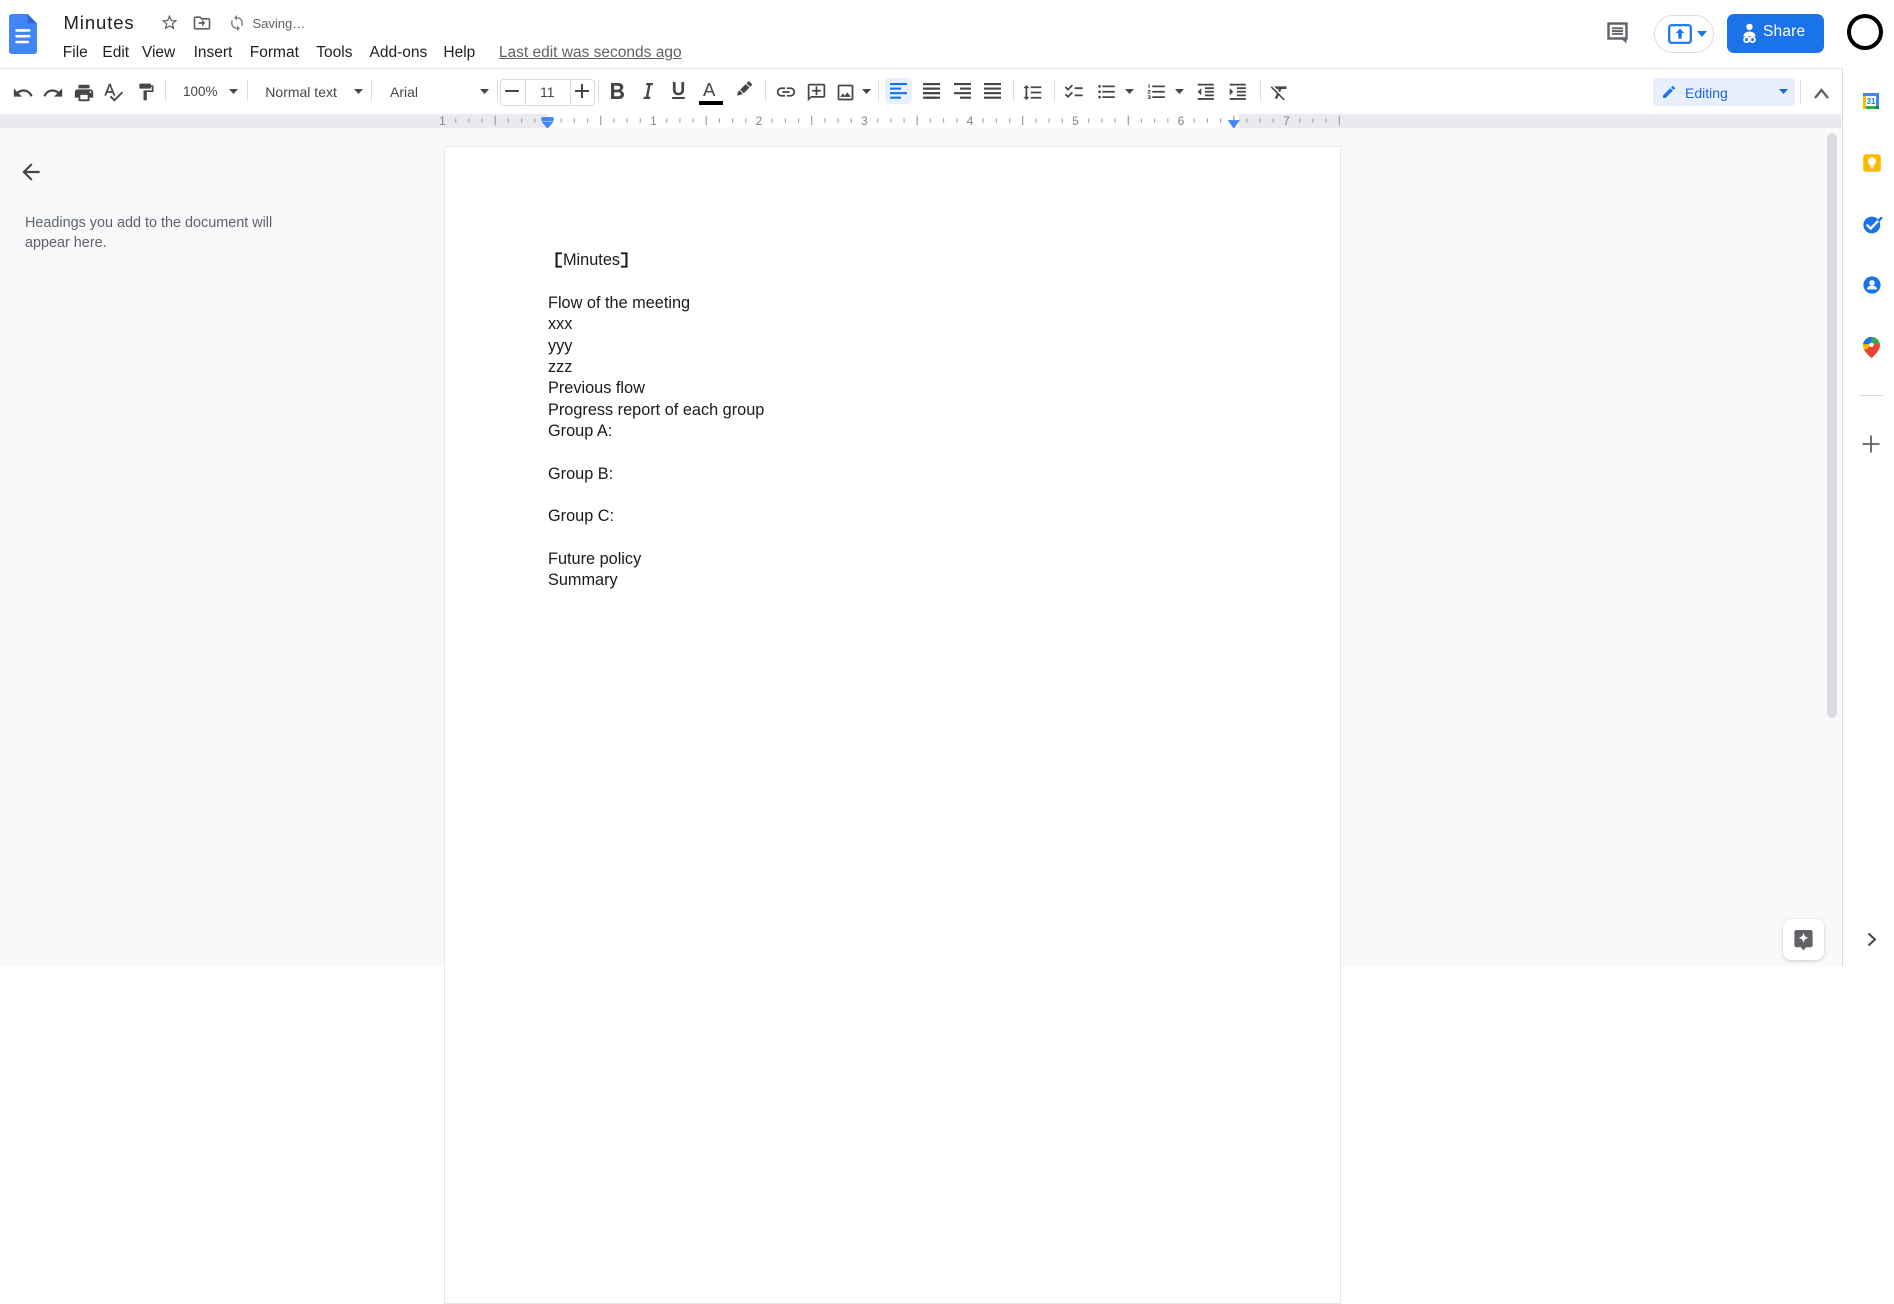  I want to click on svg-text: 31, so click(1871, 101).